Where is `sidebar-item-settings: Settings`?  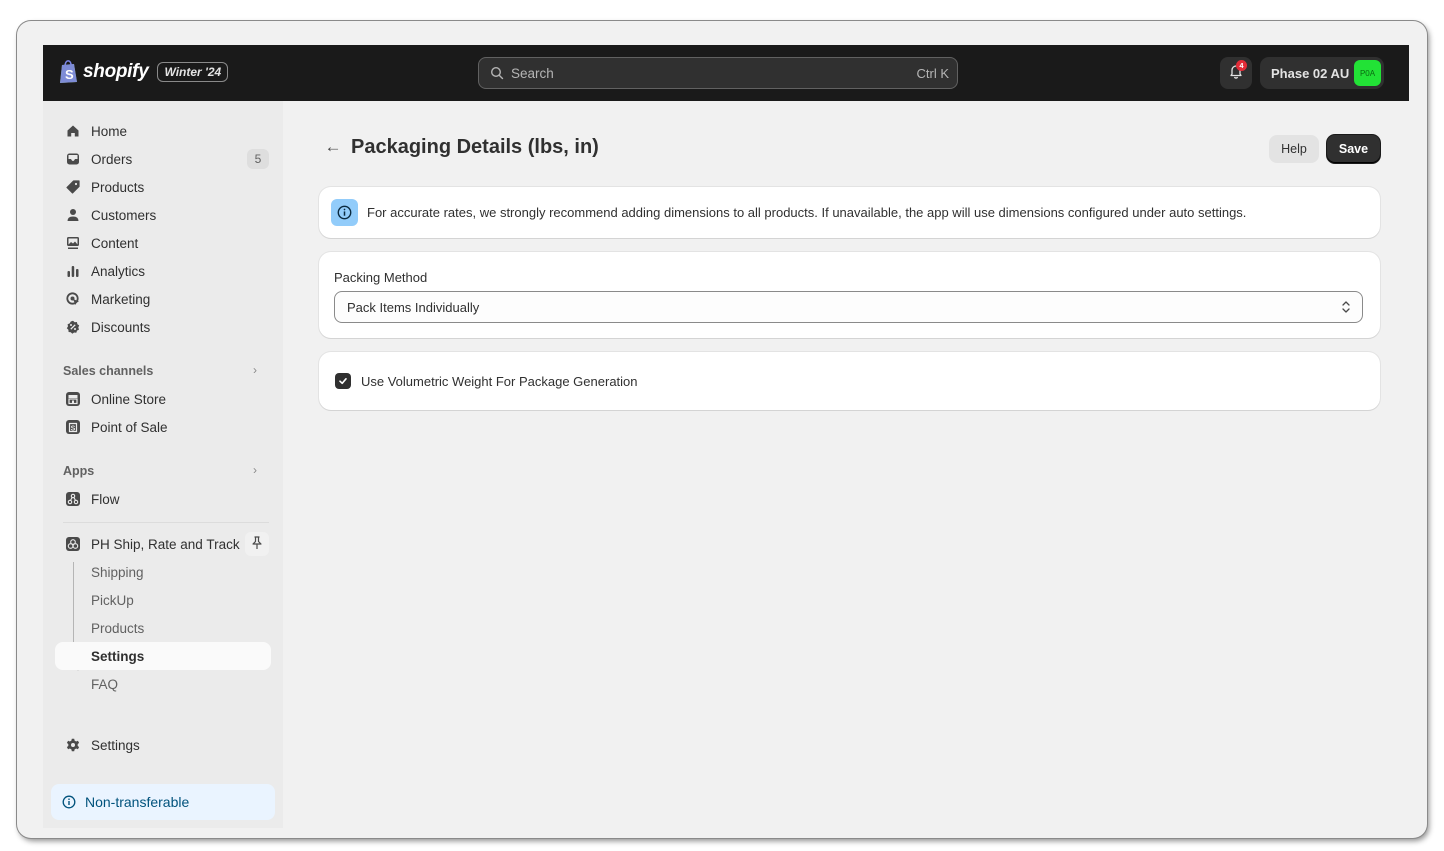
sidebar-item-settings: Settings is located at coordinates (163, 745).